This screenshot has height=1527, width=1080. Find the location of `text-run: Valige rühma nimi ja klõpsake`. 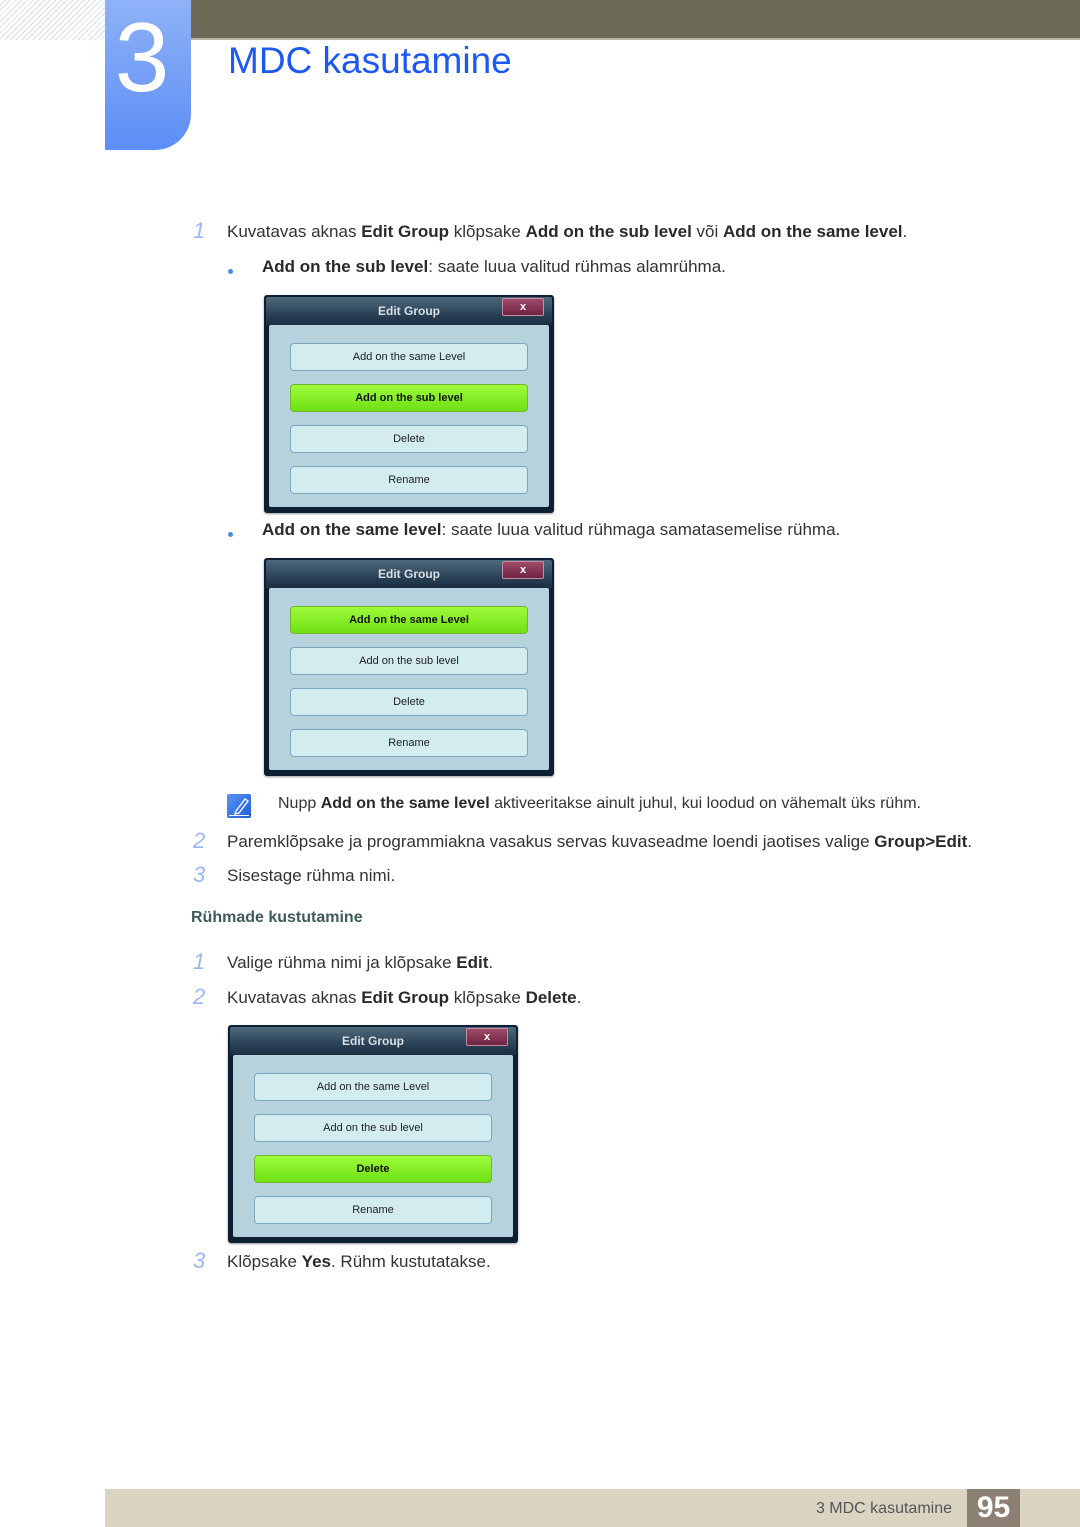

text-run: Valige rühma nimi ja klõpsake is located at coordinates (342, 962).